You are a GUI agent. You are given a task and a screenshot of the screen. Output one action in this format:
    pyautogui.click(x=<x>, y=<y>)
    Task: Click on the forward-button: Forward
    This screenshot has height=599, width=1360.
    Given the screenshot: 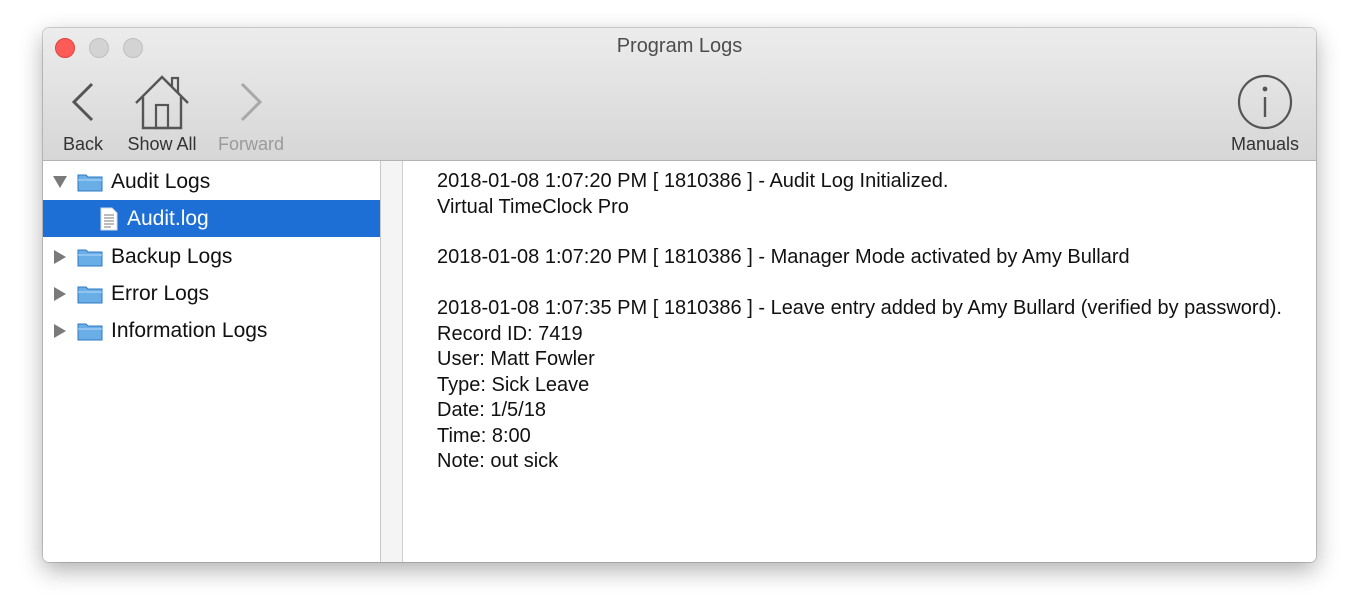 What is the action you would take?
    pyautogui.click(x=251, y=113)
    